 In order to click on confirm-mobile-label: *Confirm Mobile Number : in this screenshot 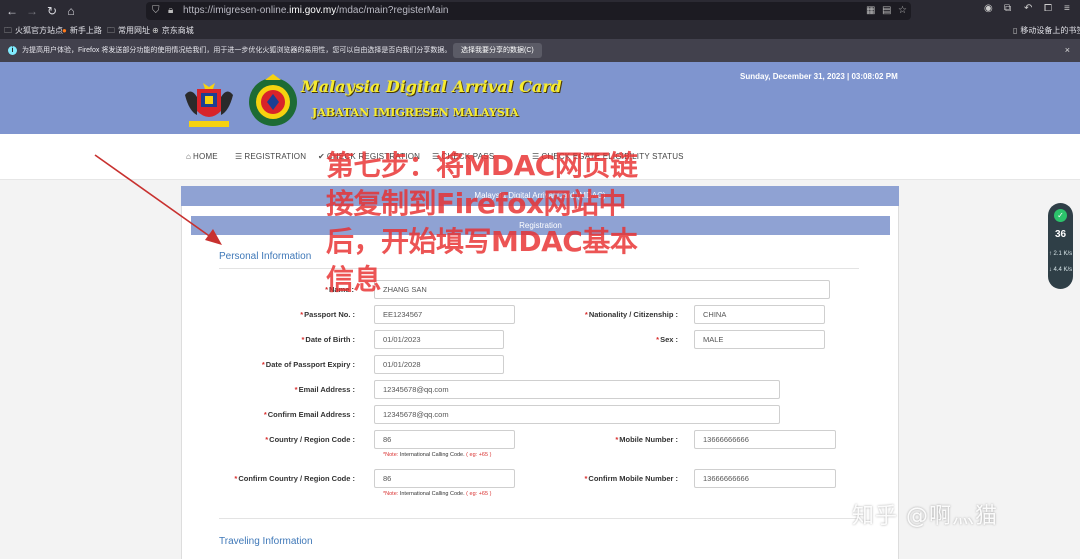, I will do `click(631, 478)`.